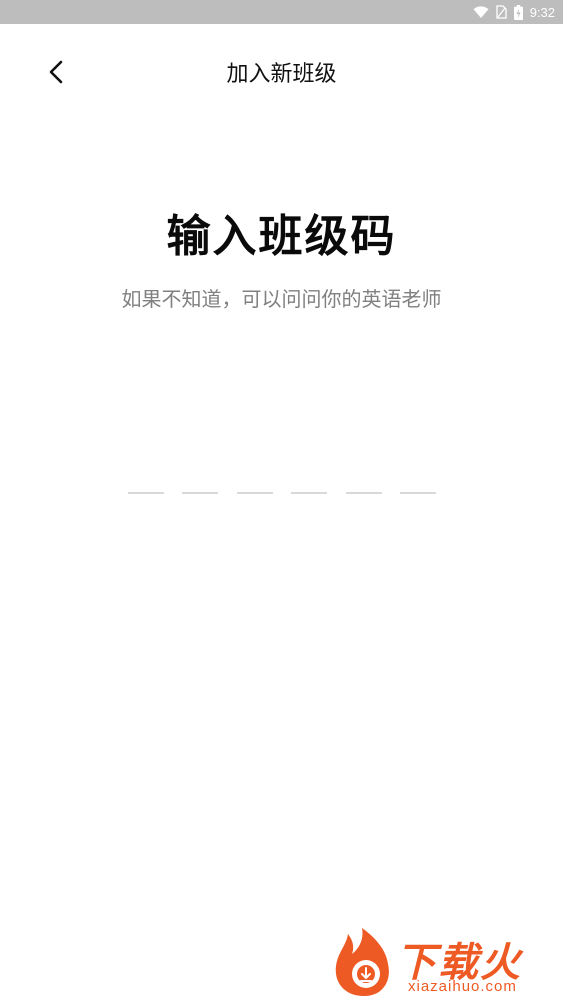 The image size is (563, 1000). I want to click on wifi-icon, so click(481, 12).